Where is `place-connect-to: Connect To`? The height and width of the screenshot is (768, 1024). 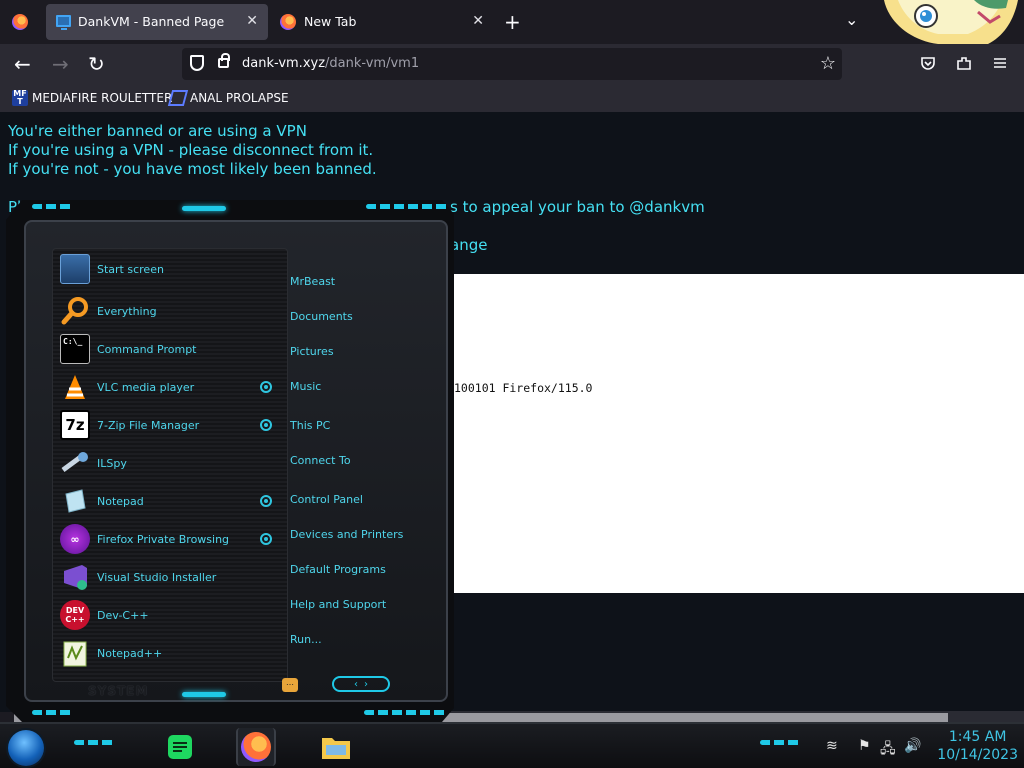
place-connect-to: Connect To is located at coordinates (320, 460).